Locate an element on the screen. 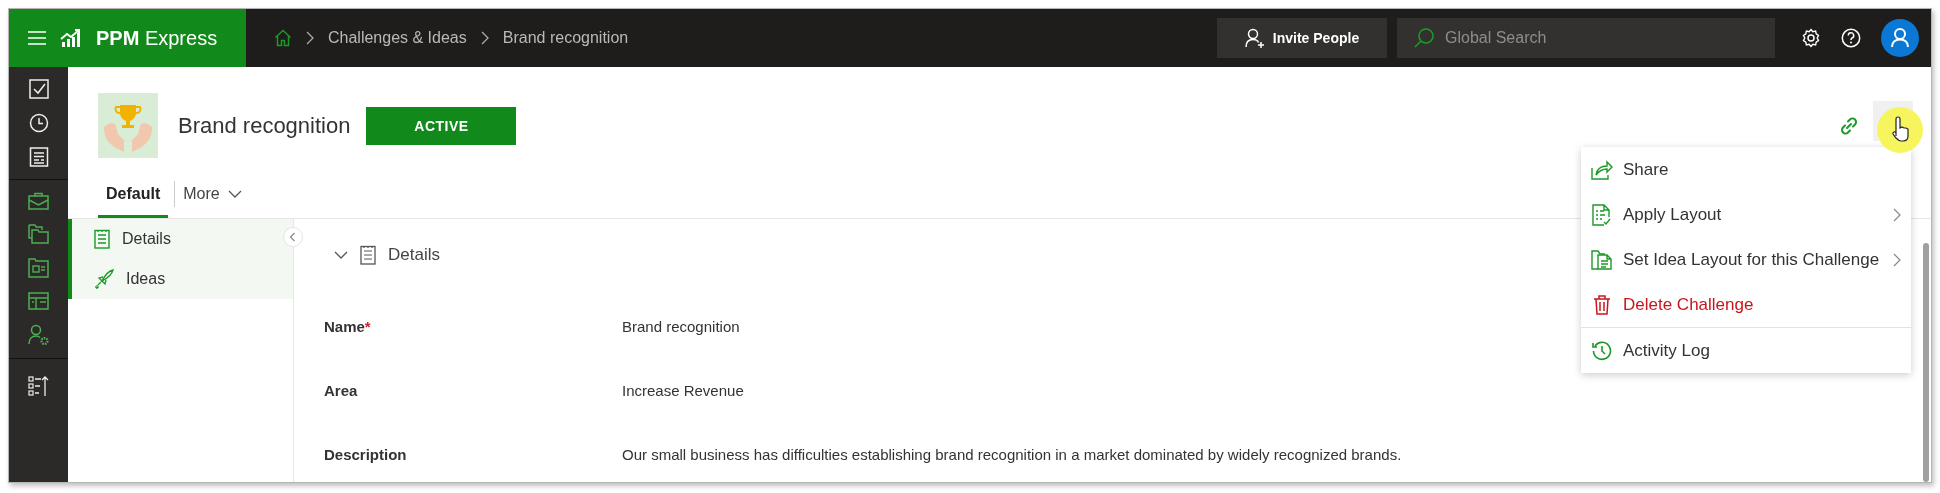  chart-logo-icon is located at coordinates (71, 38).